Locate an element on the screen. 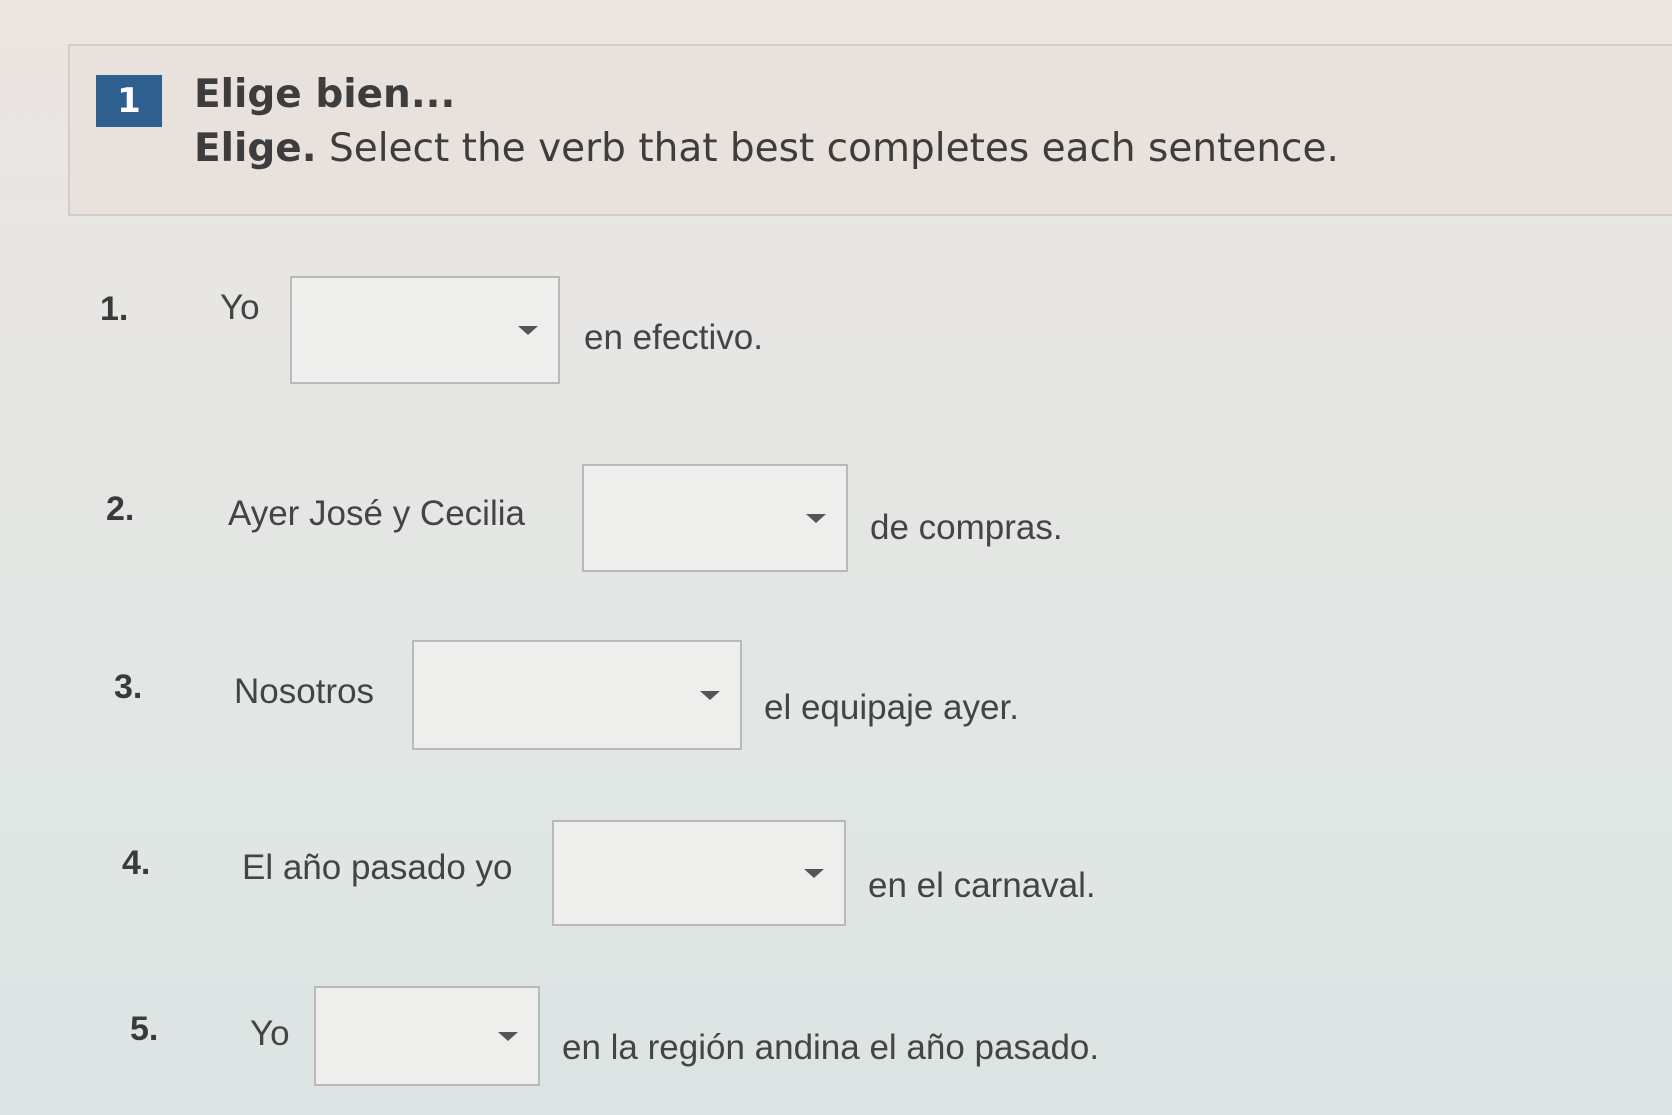 Image resolution: width=1672 pixels, height=1115 pixels. question-text-after: el equipaje ayer. is located at coordinates (891, 707).